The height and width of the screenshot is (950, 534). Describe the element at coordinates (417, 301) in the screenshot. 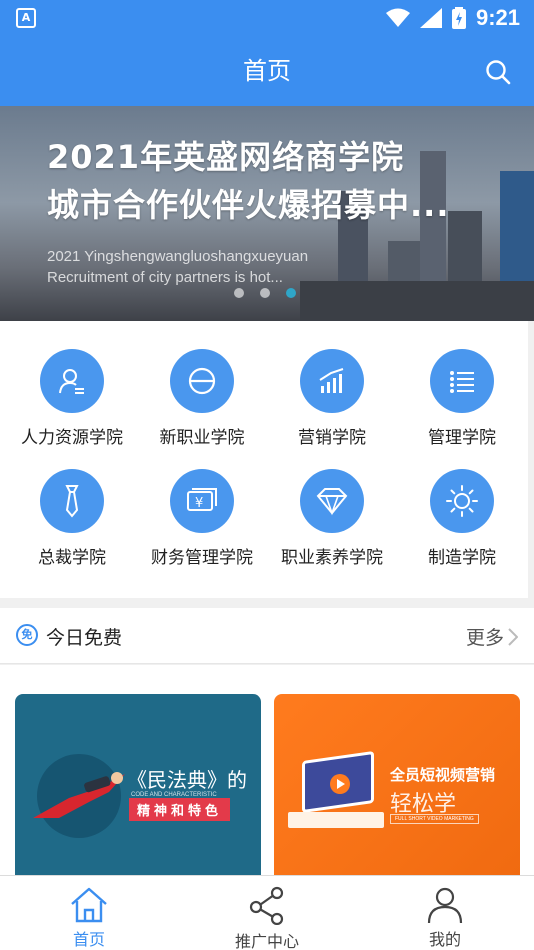

I see `banner-building` at that location.